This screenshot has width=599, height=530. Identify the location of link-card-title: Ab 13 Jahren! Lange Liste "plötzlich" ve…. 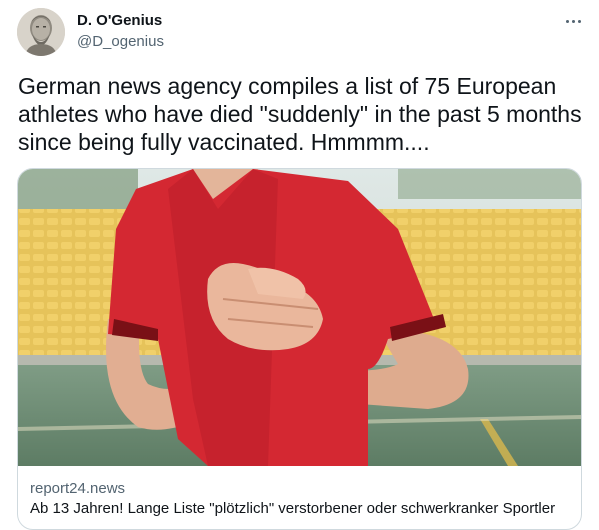
(302, 509).